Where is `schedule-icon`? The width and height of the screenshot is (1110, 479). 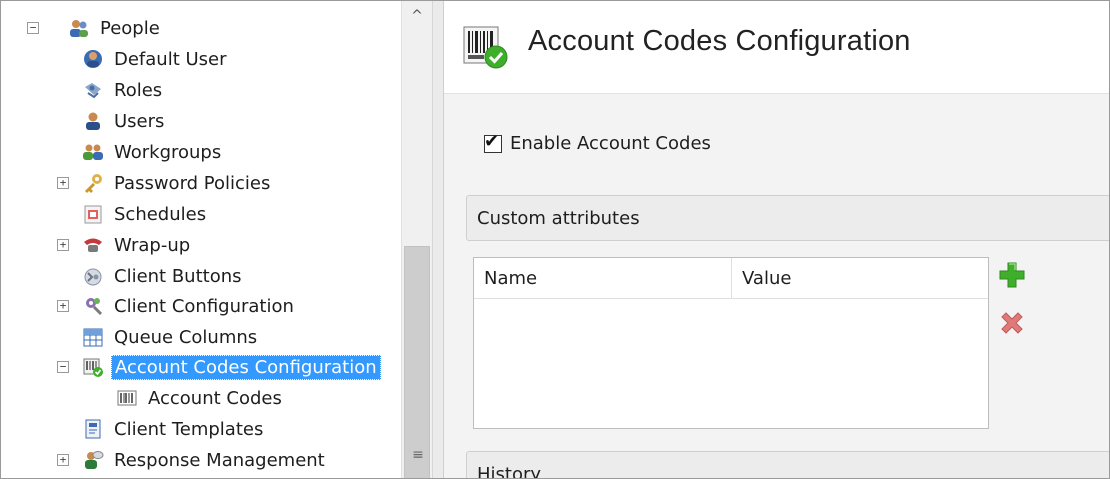
schedule-icon is located at coordinates (93, 214).